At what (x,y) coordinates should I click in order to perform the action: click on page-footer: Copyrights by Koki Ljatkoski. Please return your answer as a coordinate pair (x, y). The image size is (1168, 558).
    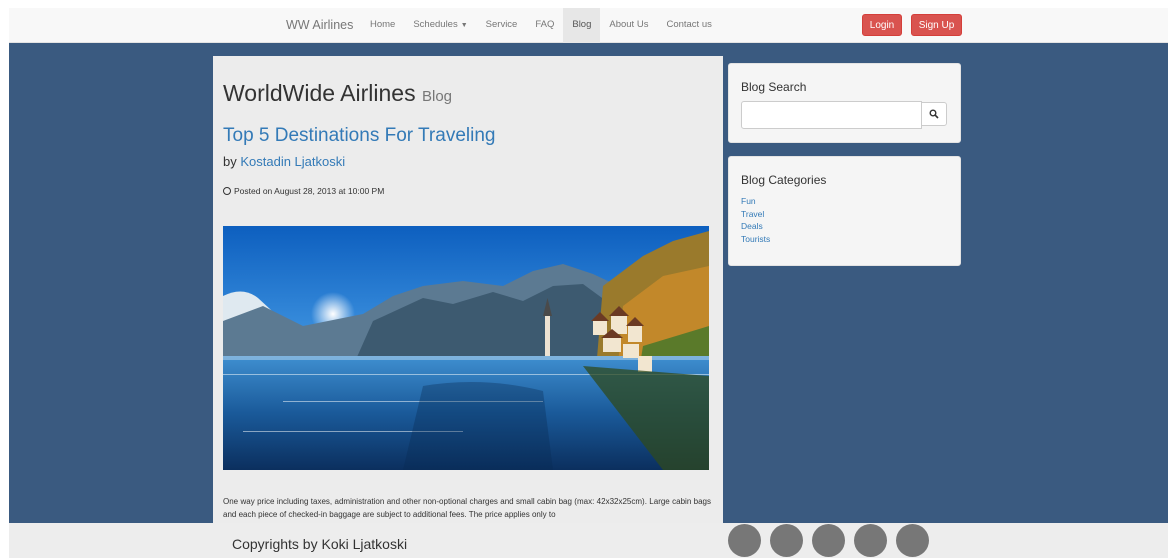
    Looking at the image, I should click on (588, 540).